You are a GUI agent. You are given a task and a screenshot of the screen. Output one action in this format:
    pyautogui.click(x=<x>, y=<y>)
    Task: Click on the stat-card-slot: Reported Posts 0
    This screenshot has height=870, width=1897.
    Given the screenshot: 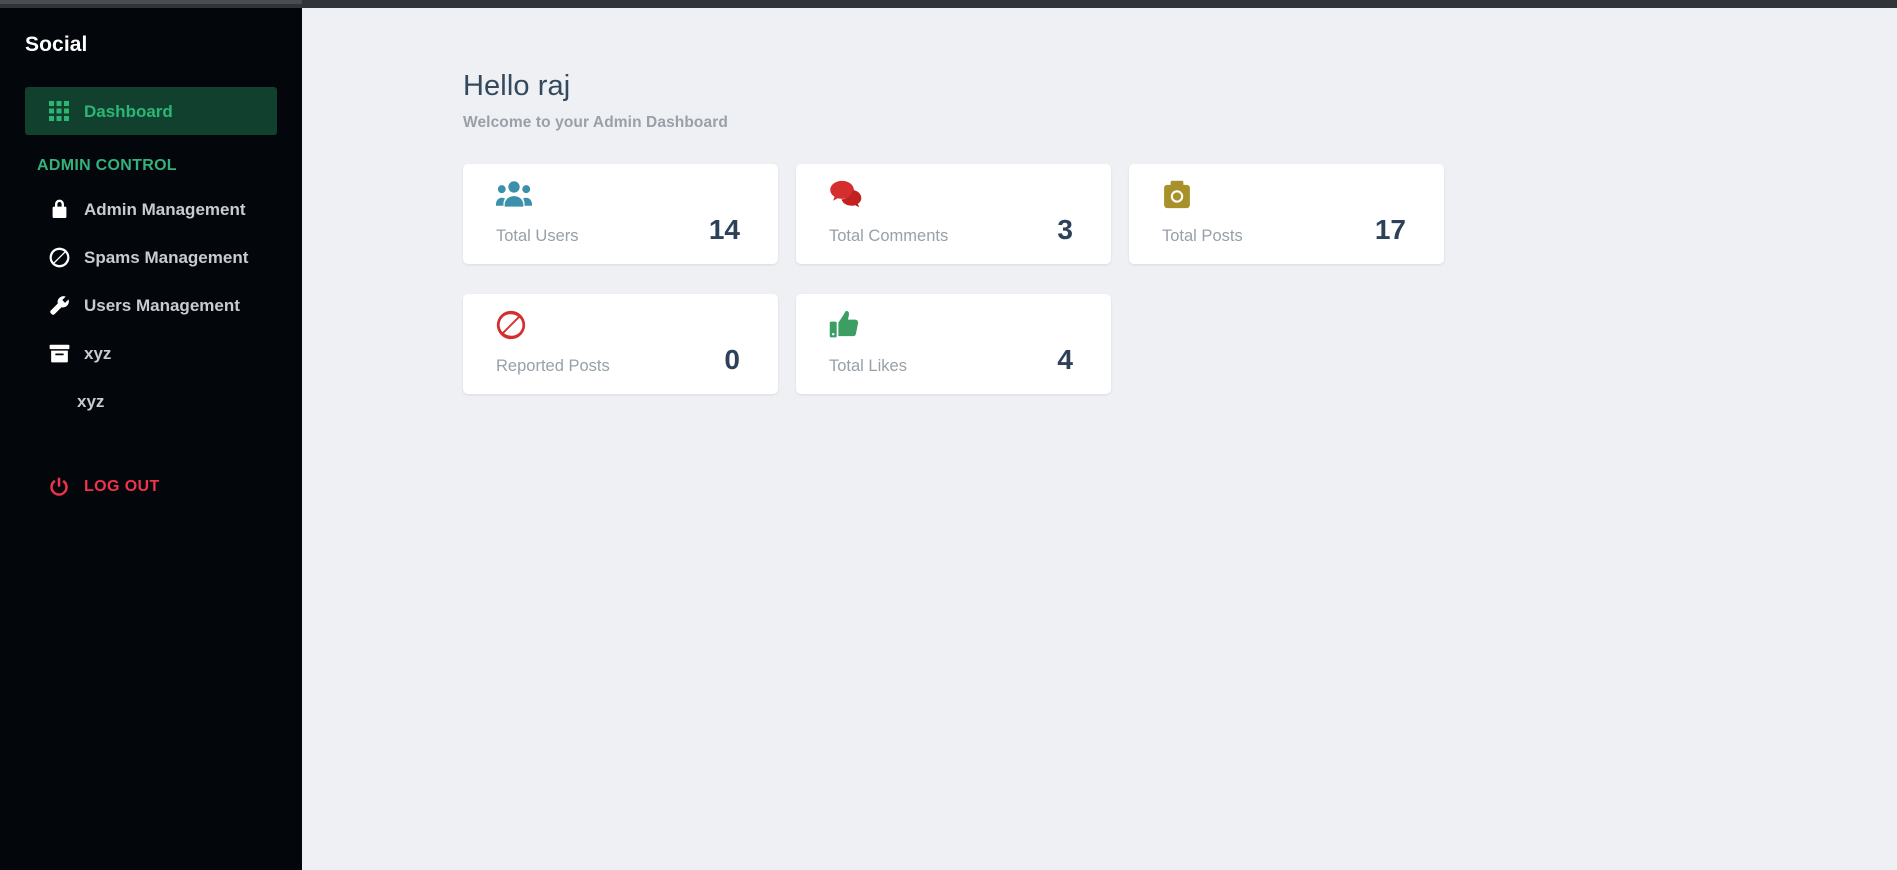 What is the action you would take?
    pyautogui.click(x=629, y=344)
    